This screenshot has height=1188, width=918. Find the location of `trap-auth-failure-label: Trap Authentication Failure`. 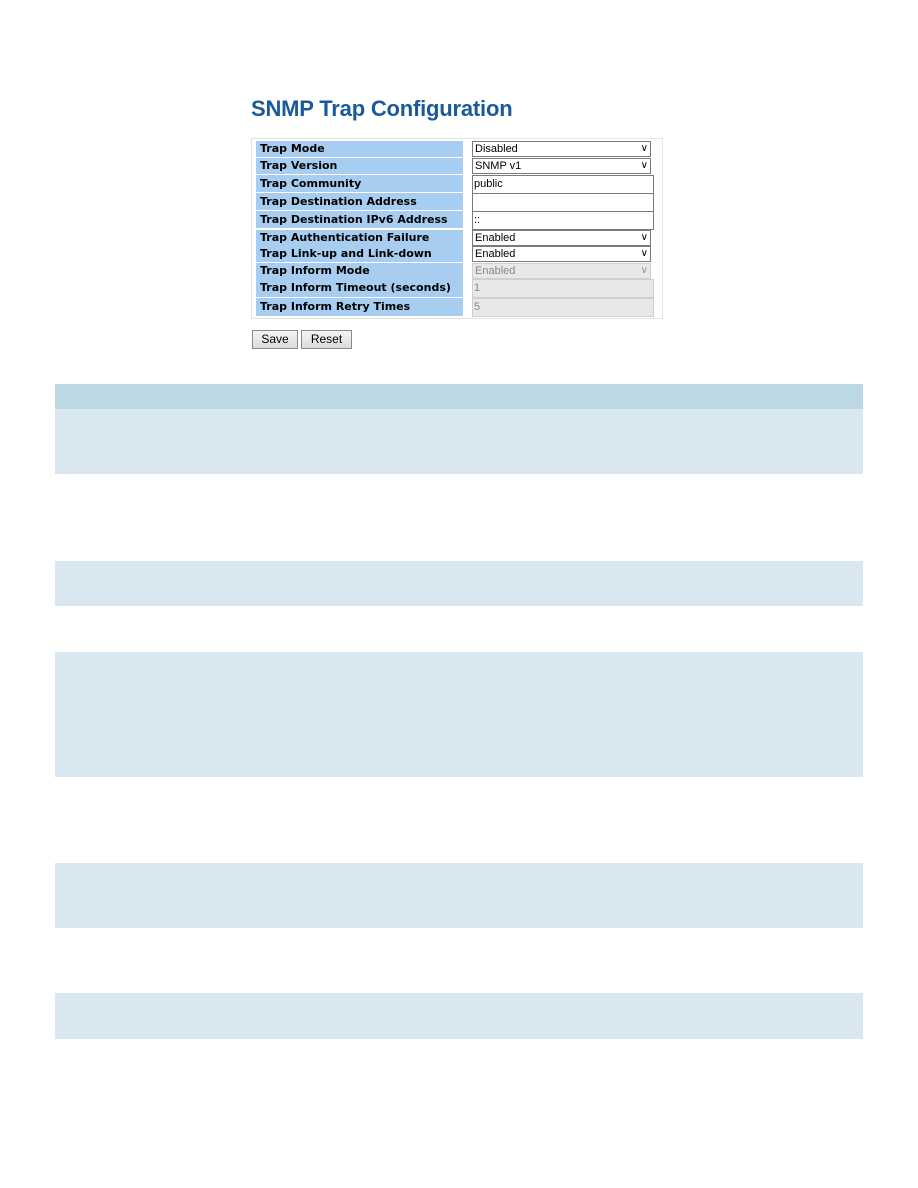

trap-auth-failure-label: Trap Authentication Failure is located at coordinates (359, 238).